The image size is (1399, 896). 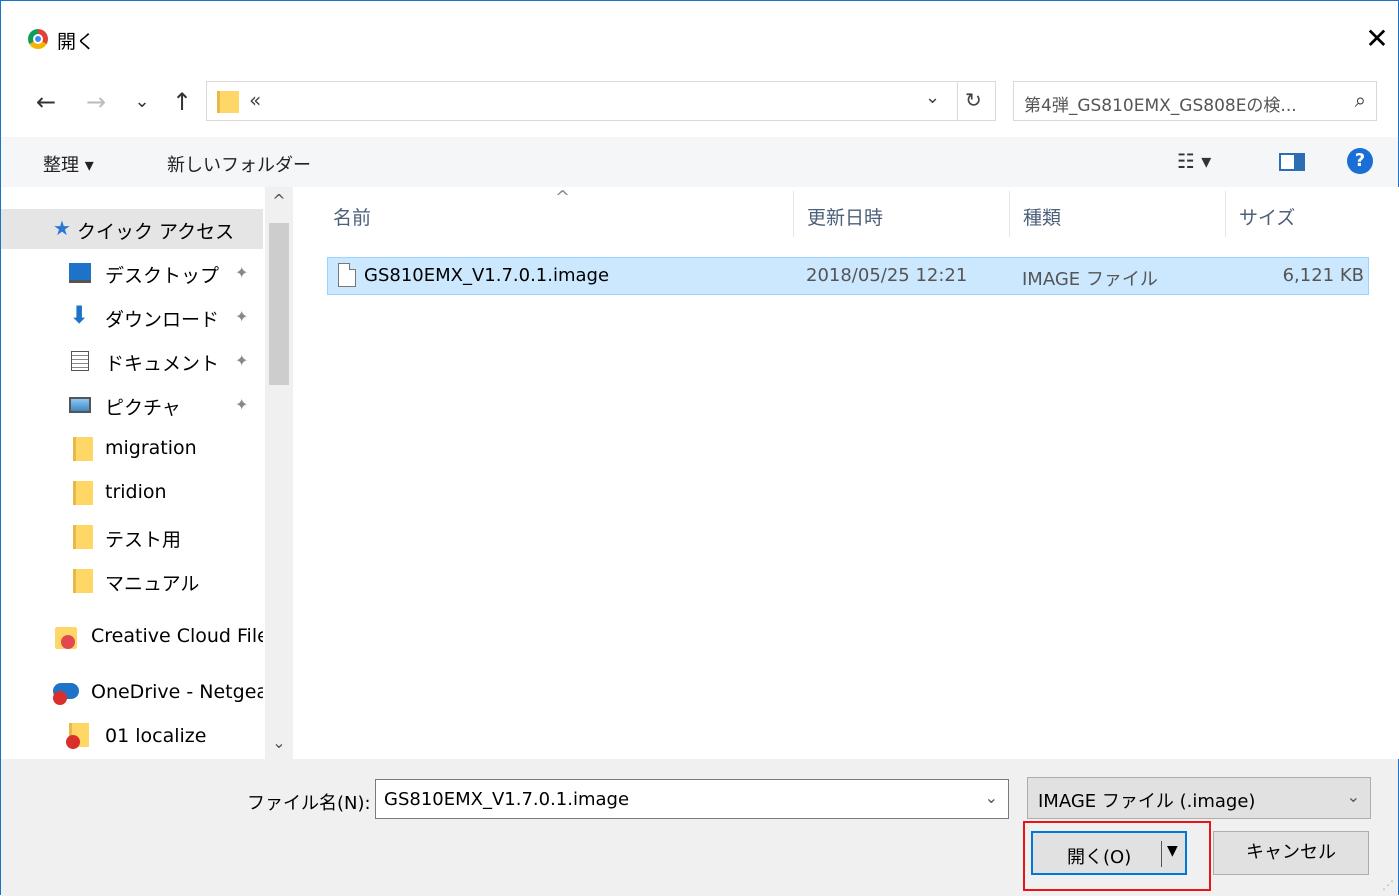 I want to click on sidebar-item-manual: マニュアル, so click(x=132, y=581).